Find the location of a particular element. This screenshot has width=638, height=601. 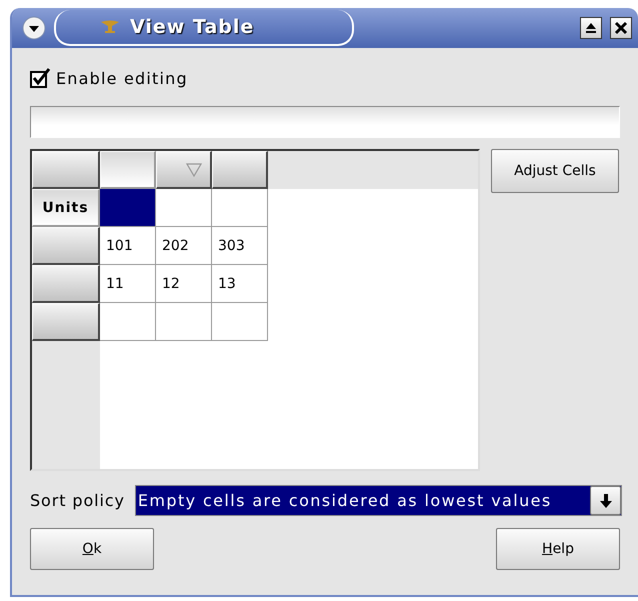

checkbox is located at coordinates (41, 78).